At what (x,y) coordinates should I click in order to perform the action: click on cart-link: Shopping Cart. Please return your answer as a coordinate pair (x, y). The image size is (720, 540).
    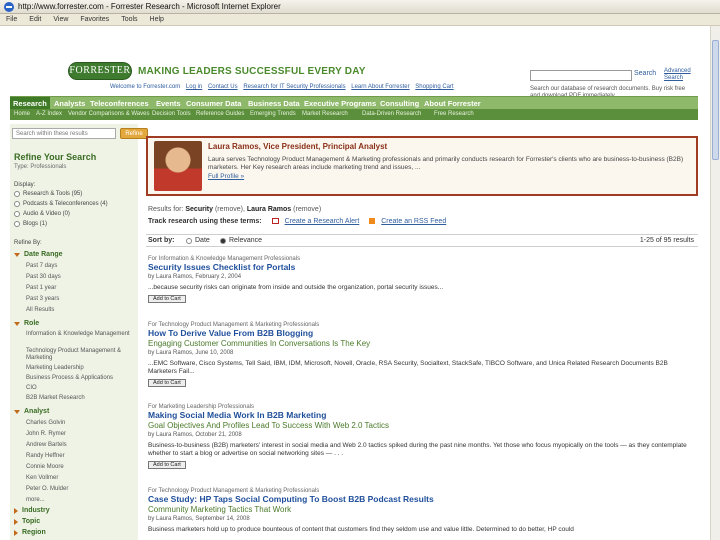
    Looking at the image, I should click on (434, 87).